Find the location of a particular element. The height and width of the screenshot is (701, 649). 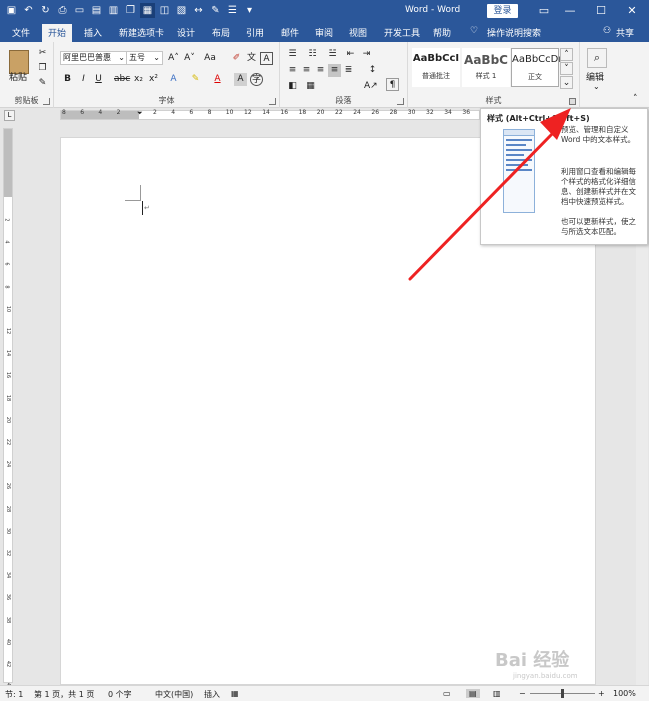

maximize-button: ☐ is located at coordinates (601, 11).